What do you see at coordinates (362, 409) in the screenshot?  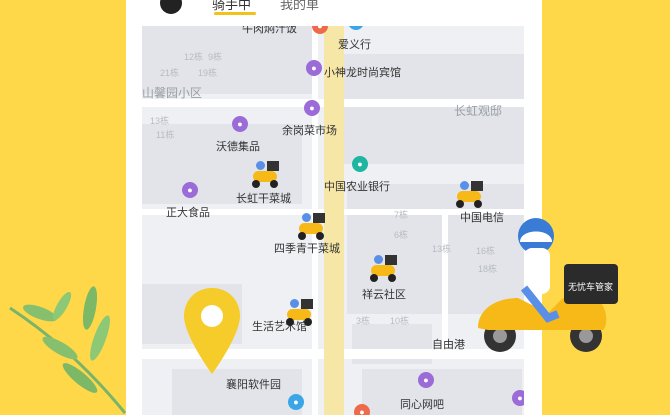 I see `restaurant-icon: ●` at bounding box center [362, 409].